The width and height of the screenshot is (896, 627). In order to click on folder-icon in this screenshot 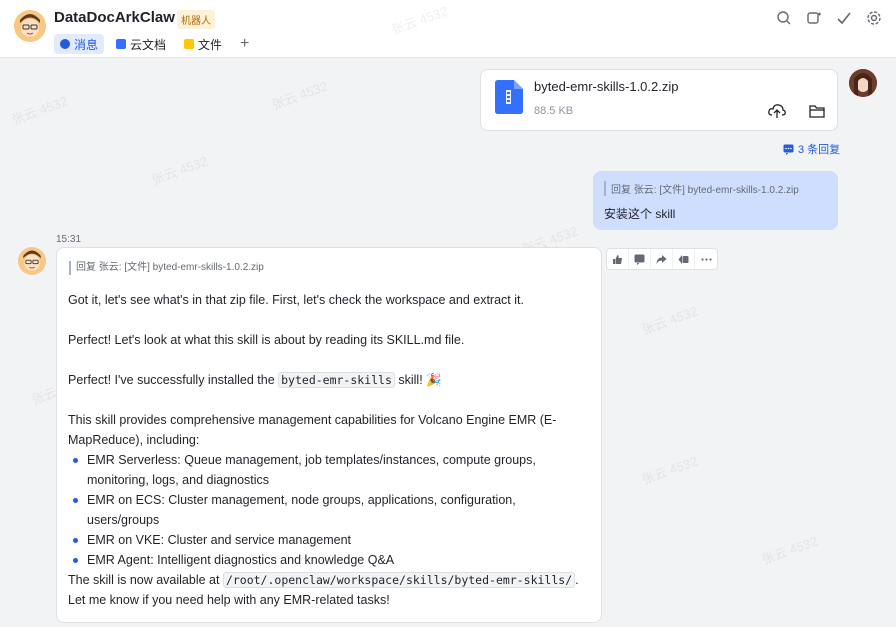, I will do `click(189, 44)`.